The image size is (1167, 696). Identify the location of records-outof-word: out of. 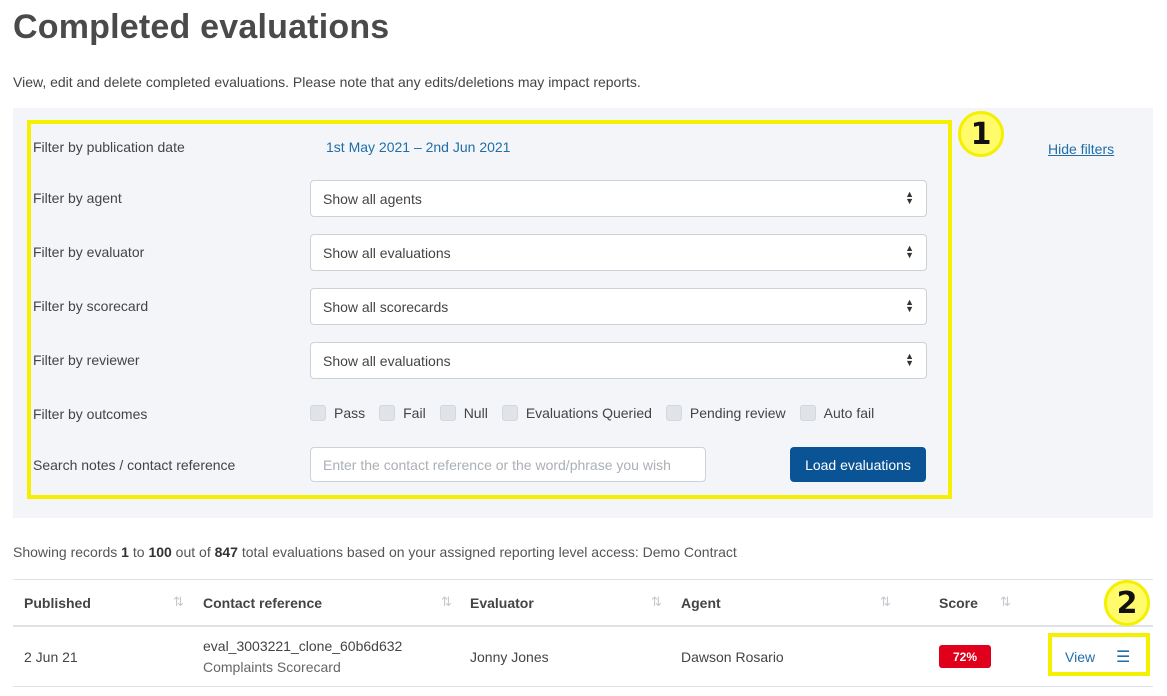
(193, 552).